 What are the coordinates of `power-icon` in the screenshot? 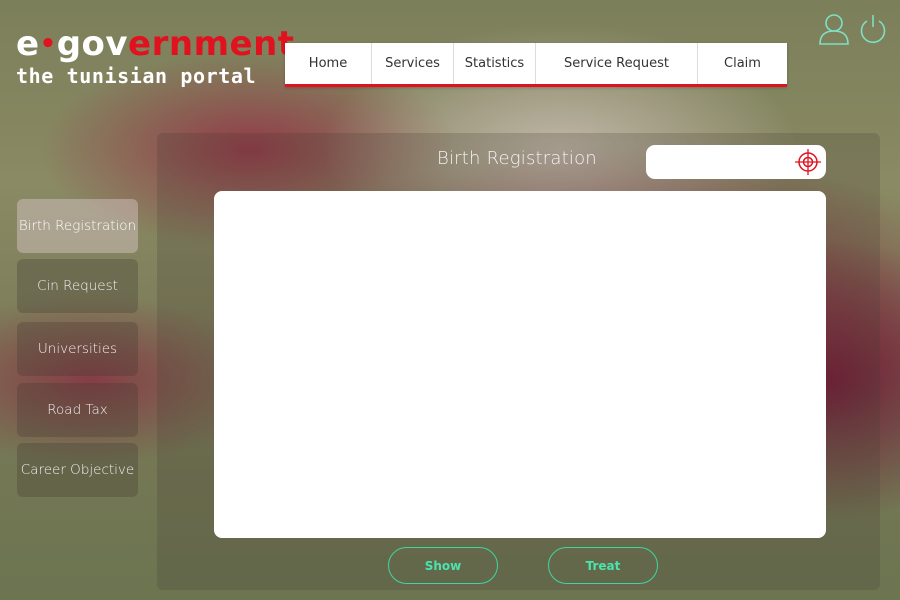 It's located at (873, 29).